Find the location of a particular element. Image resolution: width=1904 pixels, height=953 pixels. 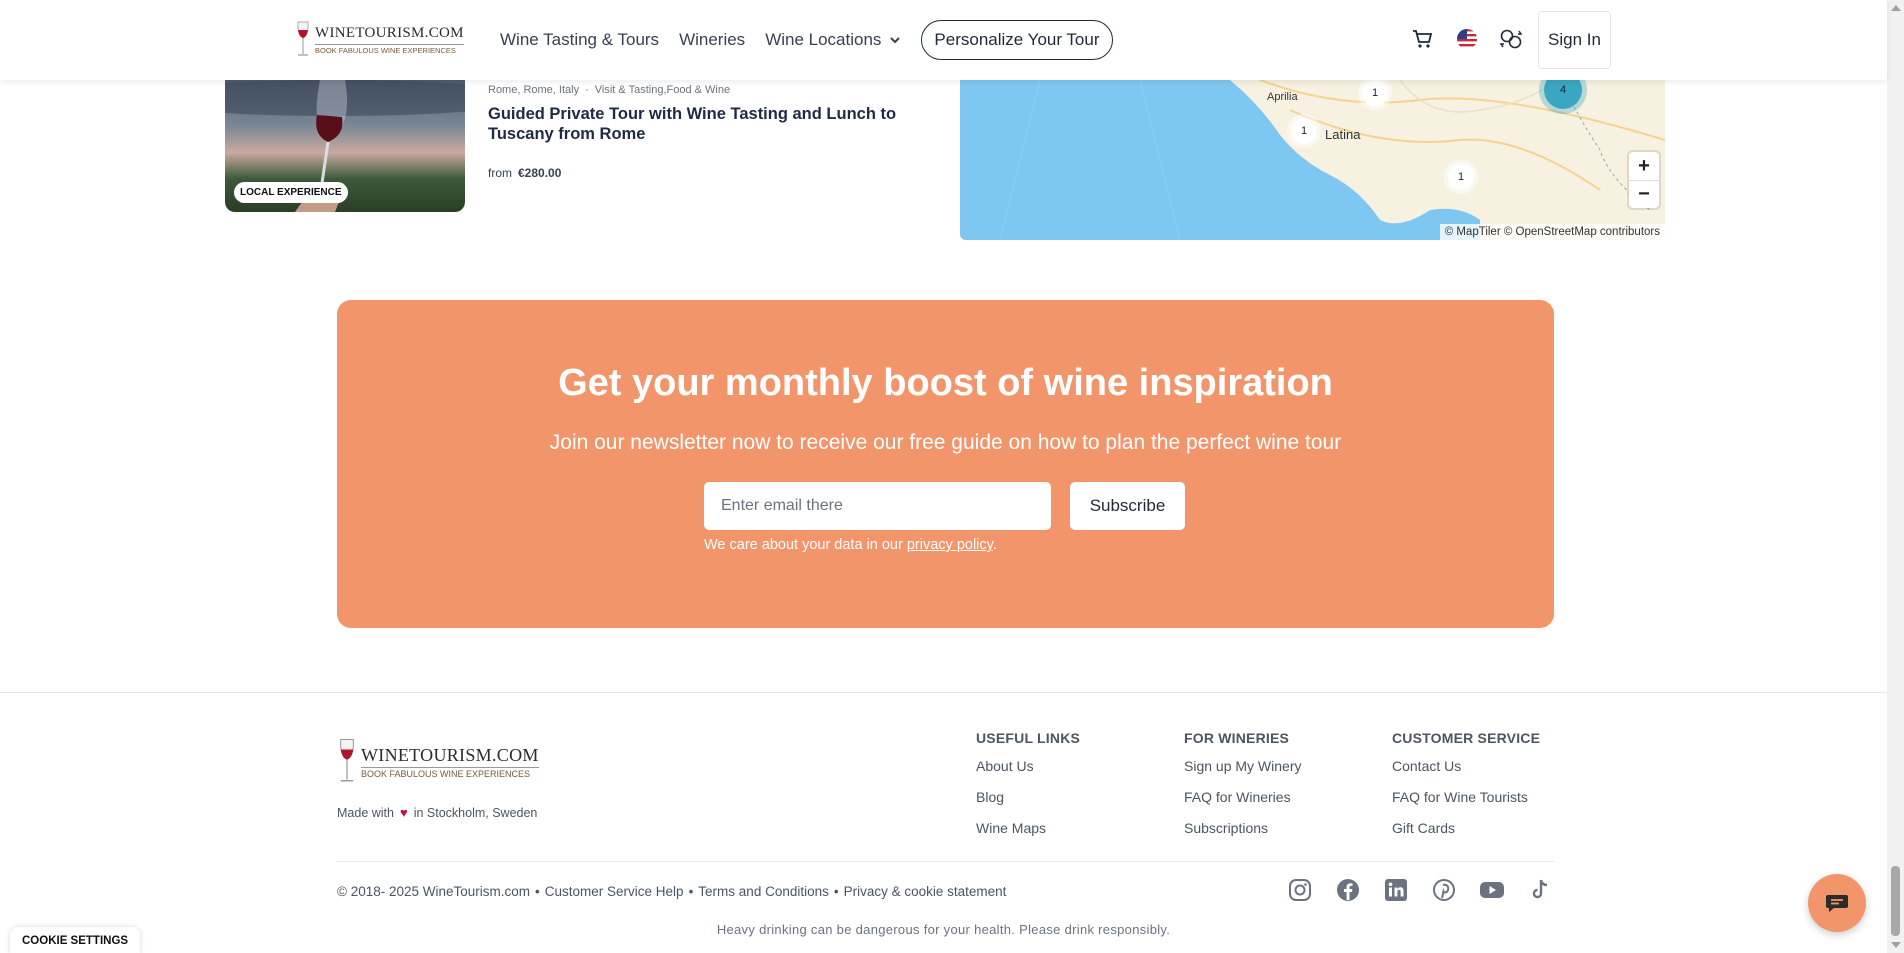

logo-tagline: BOOK FABULOUS WINE EXPERIENCES is located at coordinates (389, 49).